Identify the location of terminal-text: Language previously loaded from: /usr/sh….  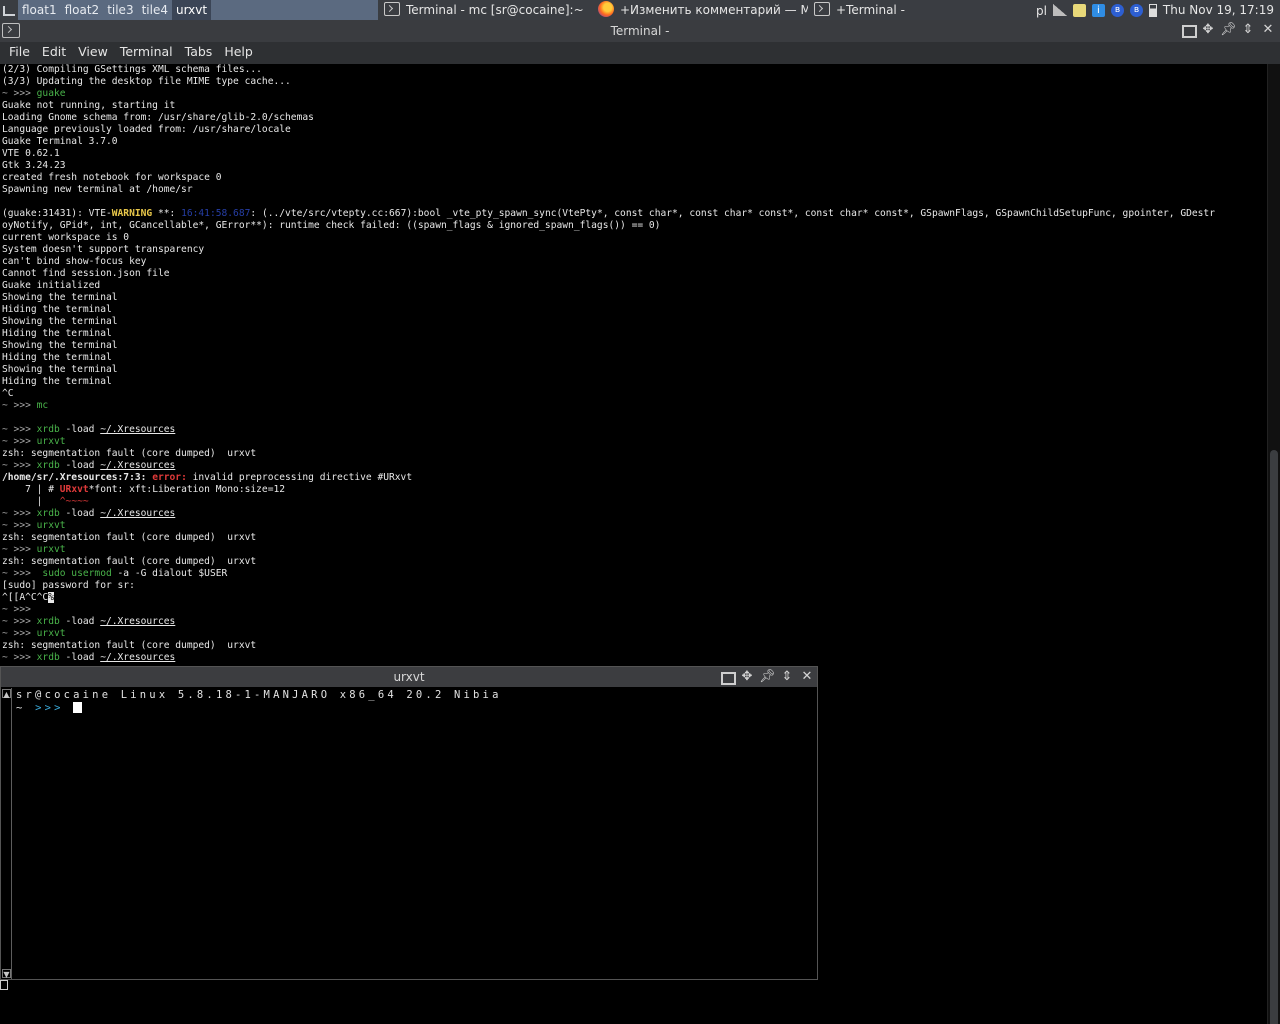
(146, 129).